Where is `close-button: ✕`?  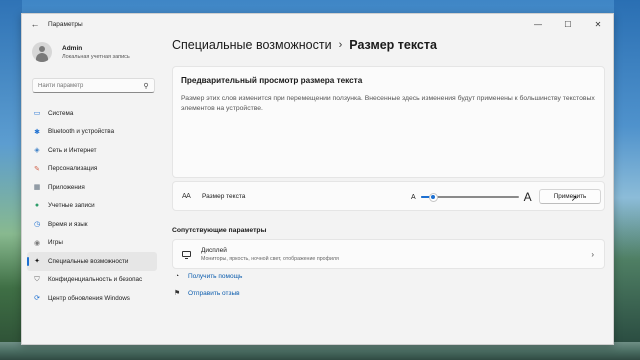 close-button: ✕ is located at coordinates (598, 24).